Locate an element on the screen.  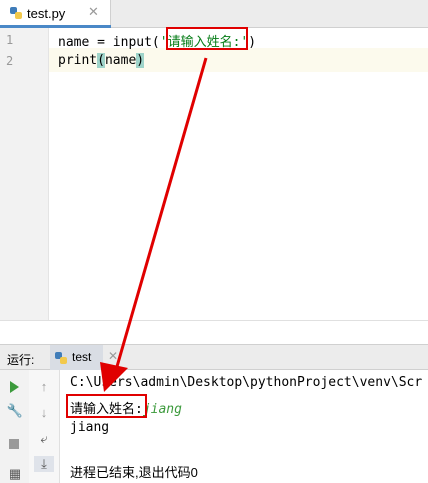
arrow-down-icon: ↓ is located at coordinates (44, 413).